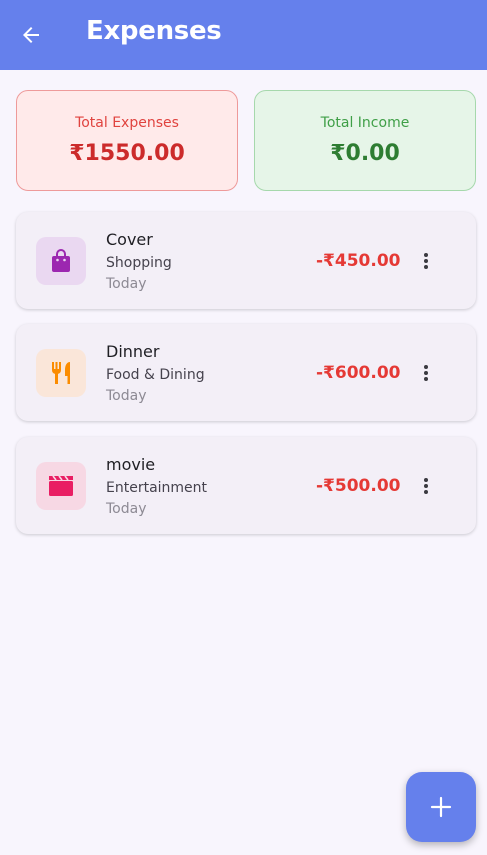  I want to click on transaction-category: Shopping, so click(139, 263).